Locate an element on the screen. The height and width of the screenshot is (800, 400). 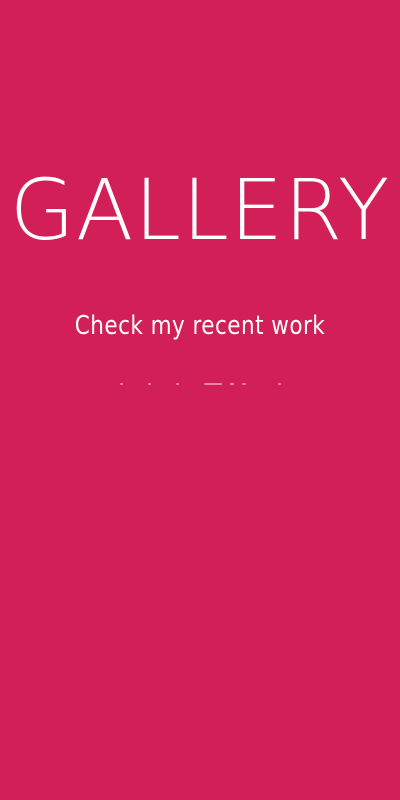
decorative-divider is located at coordinates (203, 385).